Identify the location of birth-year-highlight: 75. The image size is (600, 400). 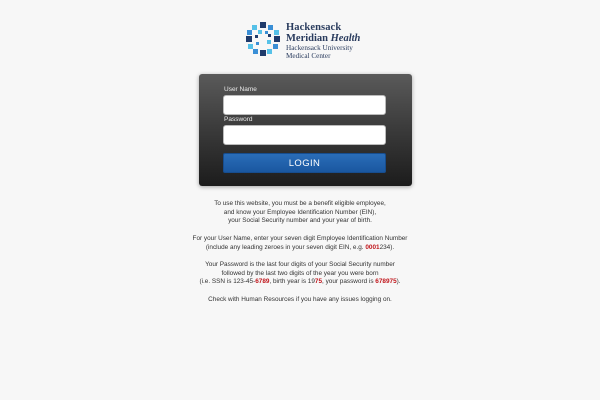
(318, 282).